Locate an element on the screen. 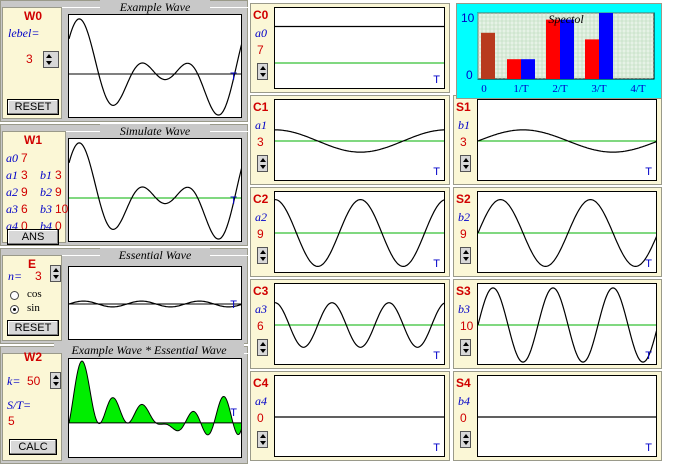  w1-a-value: 7 is located at coordinates (24, 158).